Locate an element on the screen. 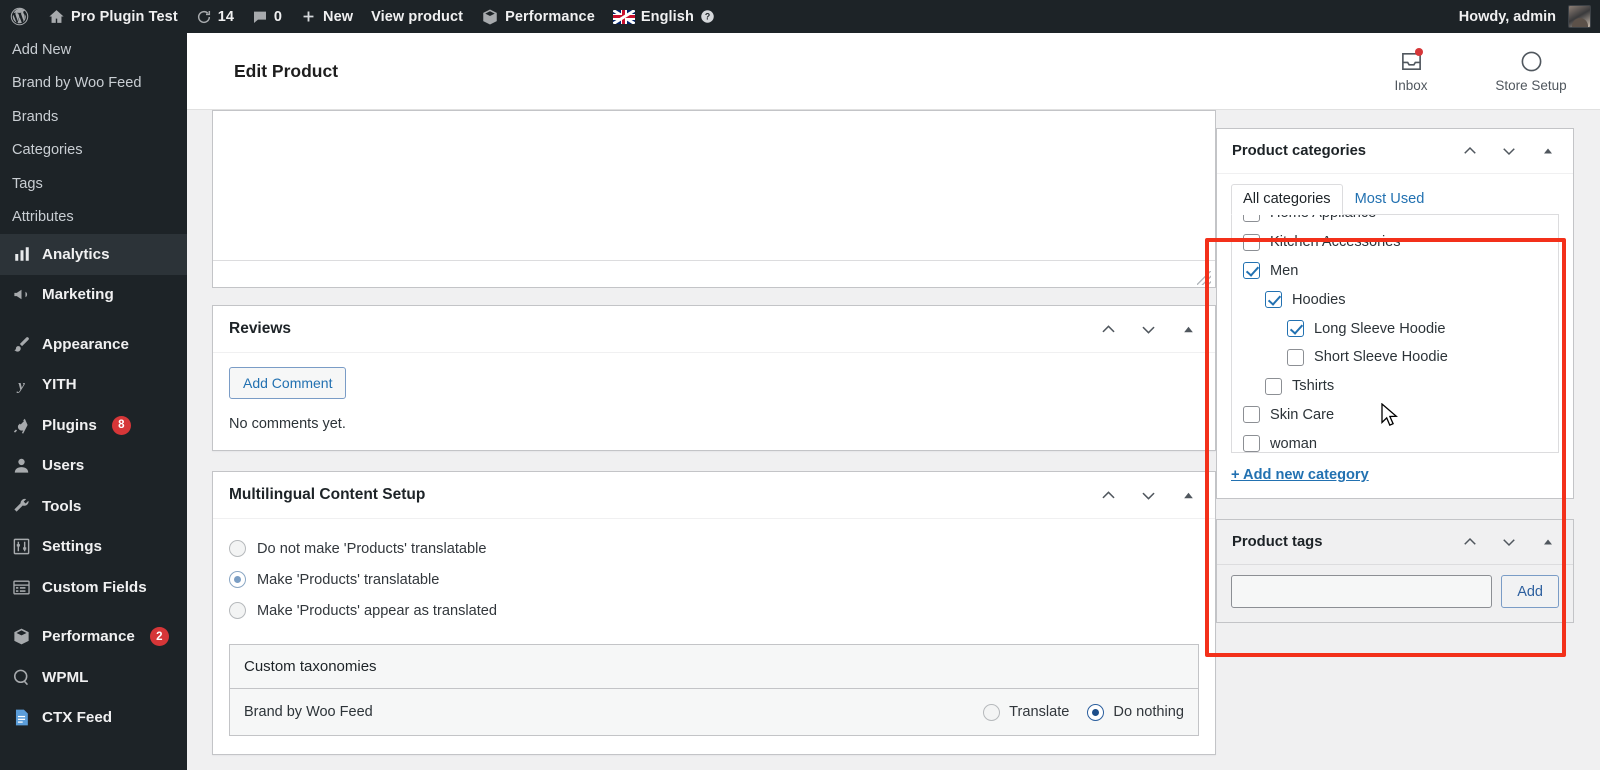  multilingual-metabox-header: Multilingual Content Setup is located at coordinates (714, 495).